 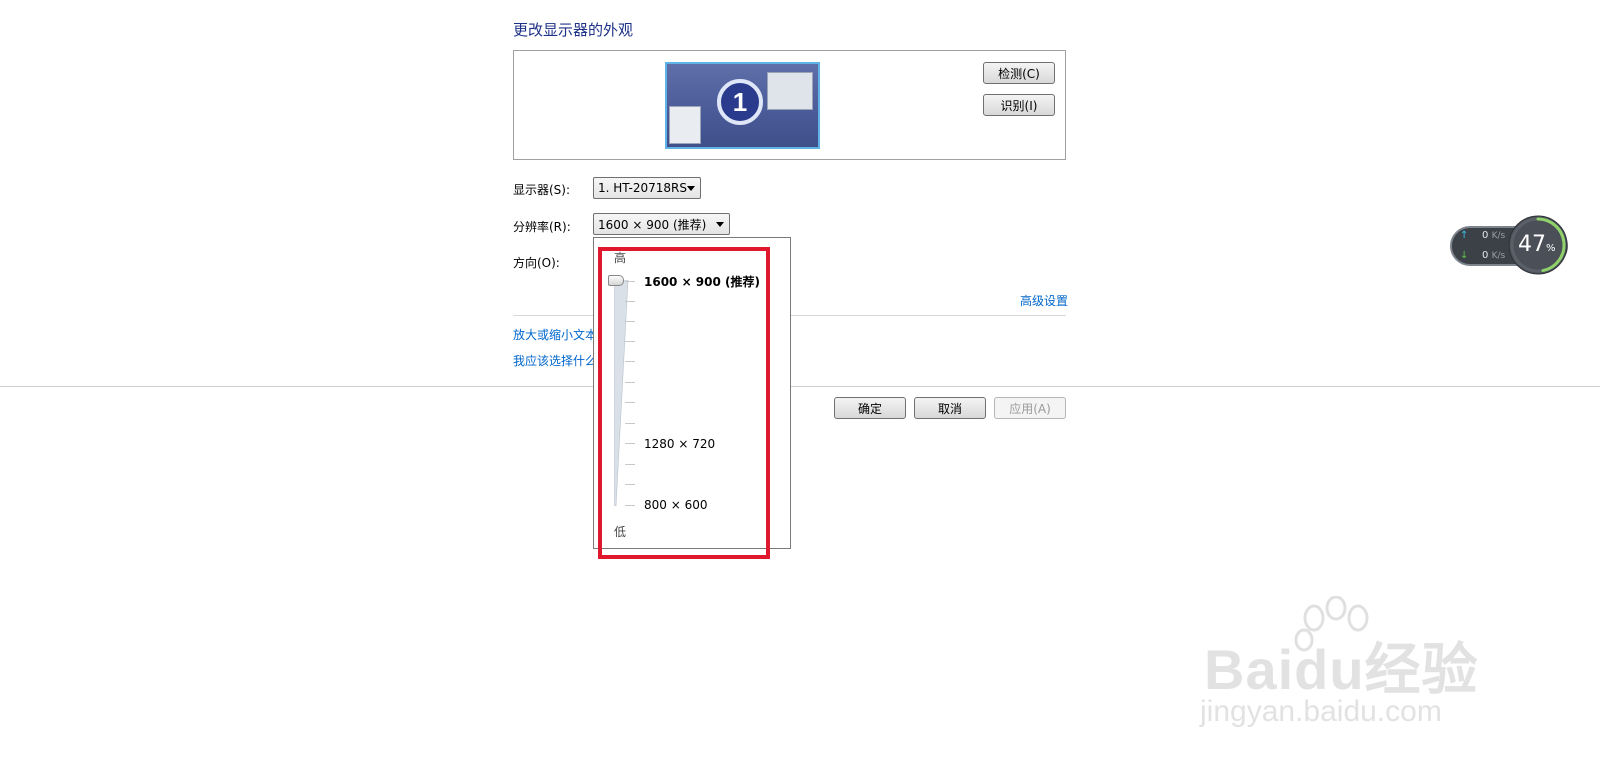 What do you see at coordinates (800, 386) in the screenshot?
I see `footer-divider` at bounding box center [800, 386].